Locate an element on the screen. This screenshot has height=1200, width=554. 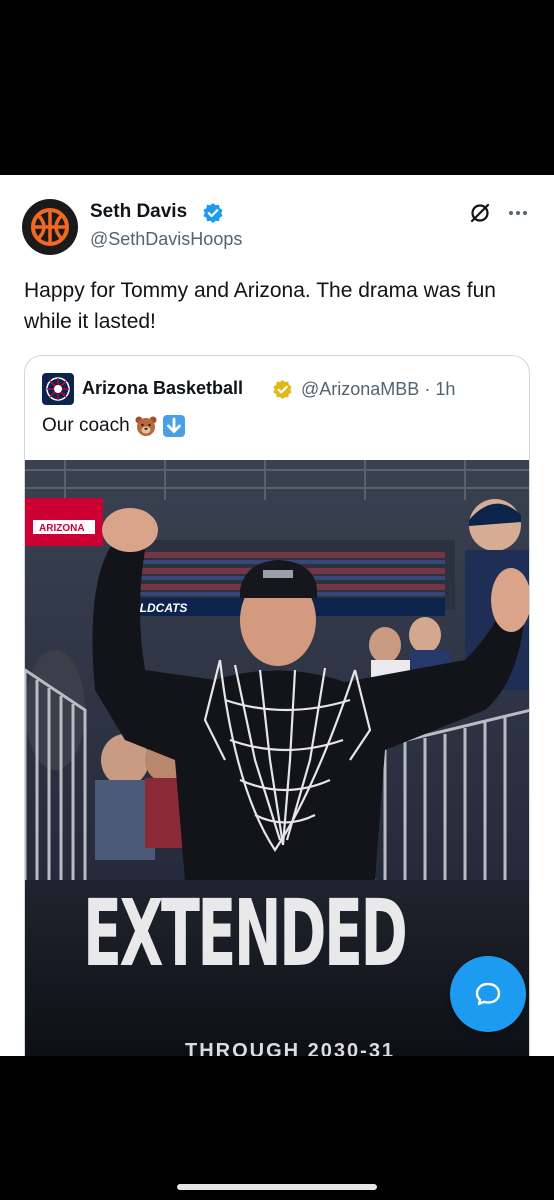
gold-verified-badge-icon is located at coordinates (282, 389).